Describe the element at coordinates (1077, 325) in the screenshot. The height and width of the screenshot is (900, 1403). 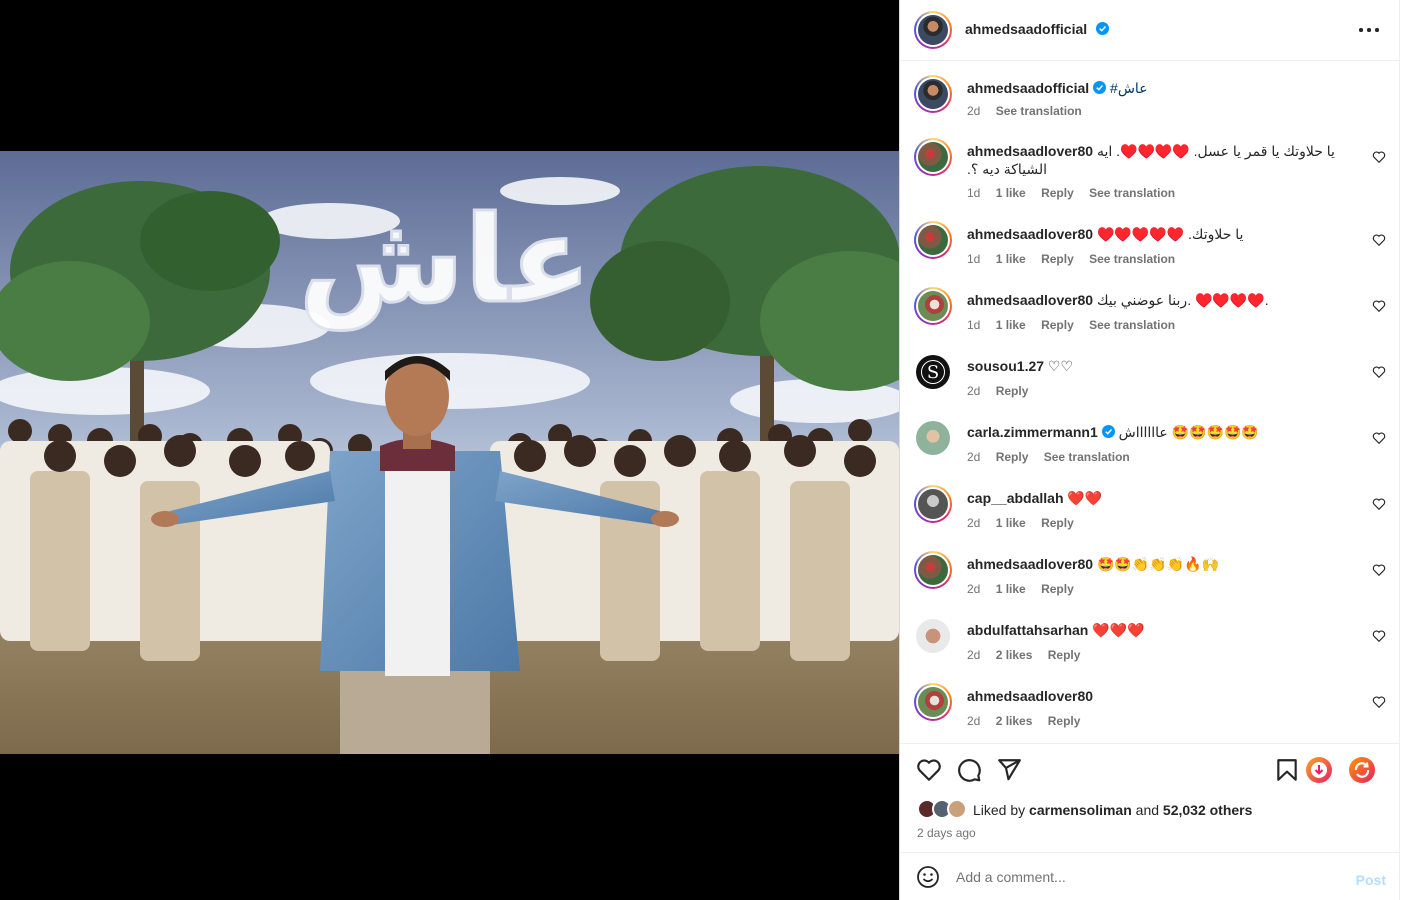
I see `comment-meta: 1d 1 like Reply See translation` at that location.